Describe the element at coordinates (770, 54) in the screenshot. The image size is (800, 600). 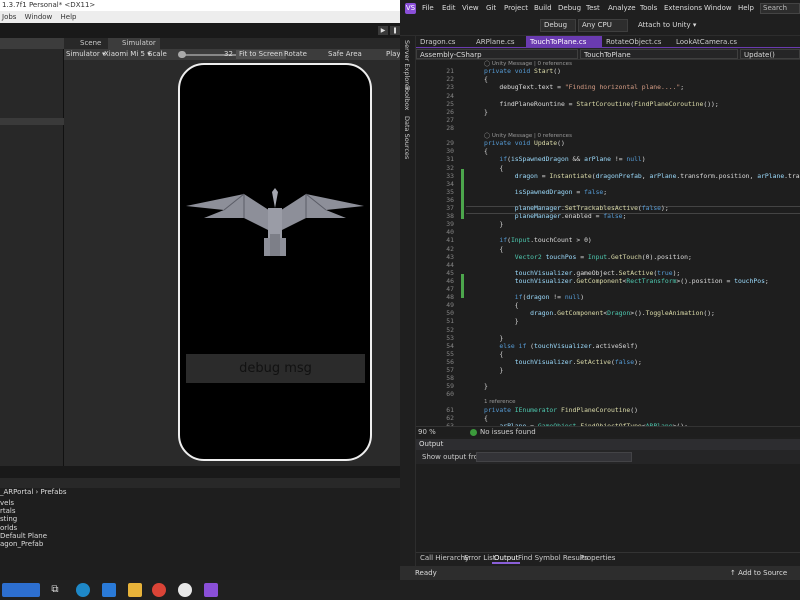
I see `member-dropdown: Update()` at that location.